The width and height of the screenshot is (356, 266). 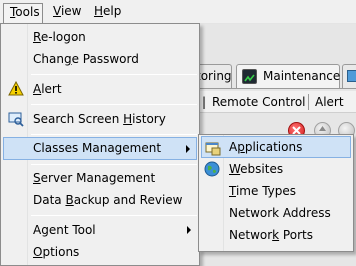 What do you see at coordinates (67, 59) in the screenshot?
I see `menu-item-change-password-key: g` at bounding box center [67, 59].